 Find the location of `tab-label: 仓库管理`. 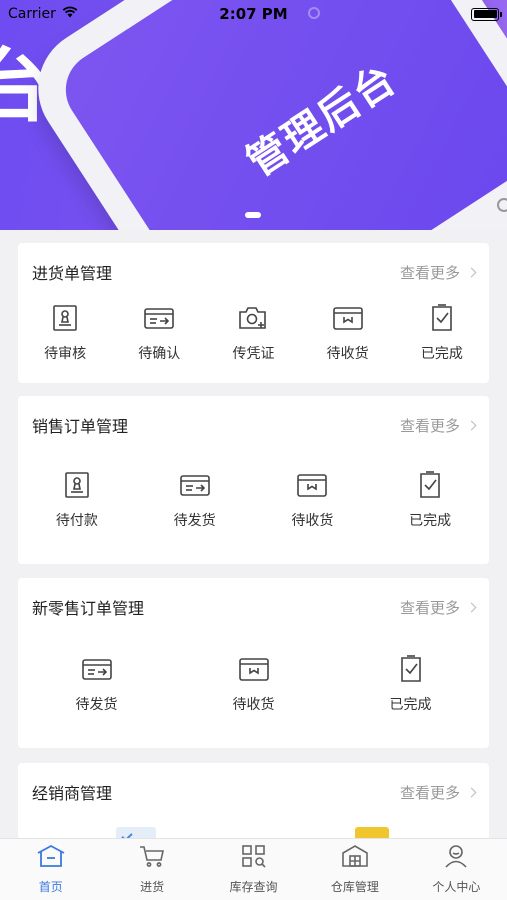

tab-label: 仓库管理 is located at coordinates (354, 887).